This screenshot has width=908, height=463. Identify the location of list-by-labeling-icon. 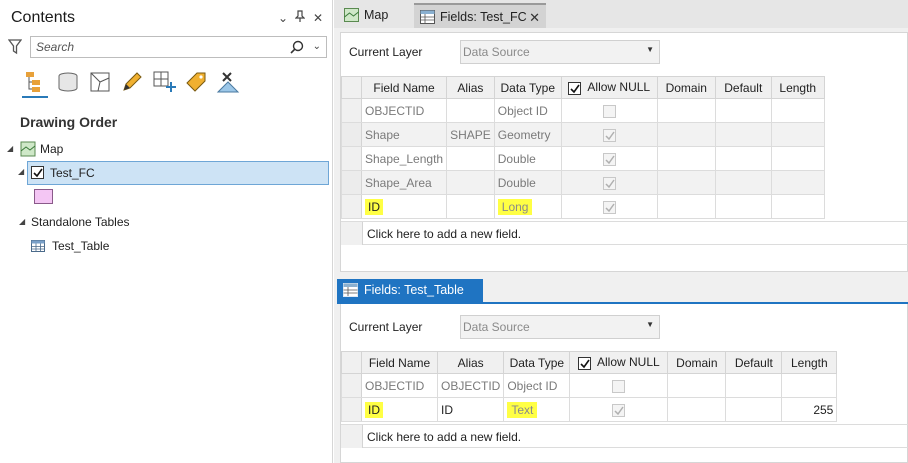
(196, 82).